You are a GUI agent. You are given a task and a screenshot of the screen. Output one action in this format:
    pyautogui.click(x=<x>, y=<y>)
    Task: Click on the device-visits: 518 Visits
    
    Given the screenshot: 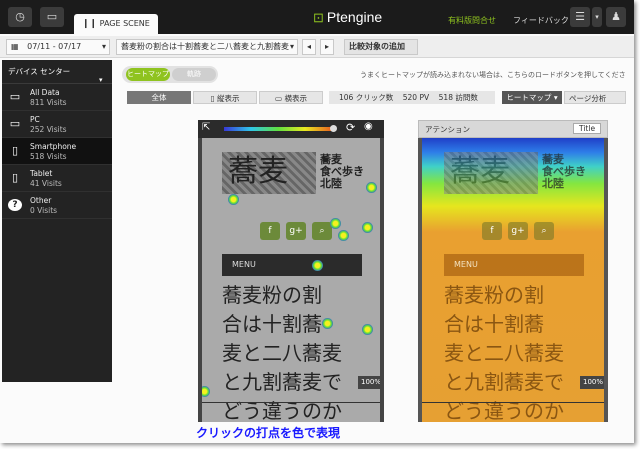 What is the action you would take?
    pyautogui.click(x=48, y=156)
    